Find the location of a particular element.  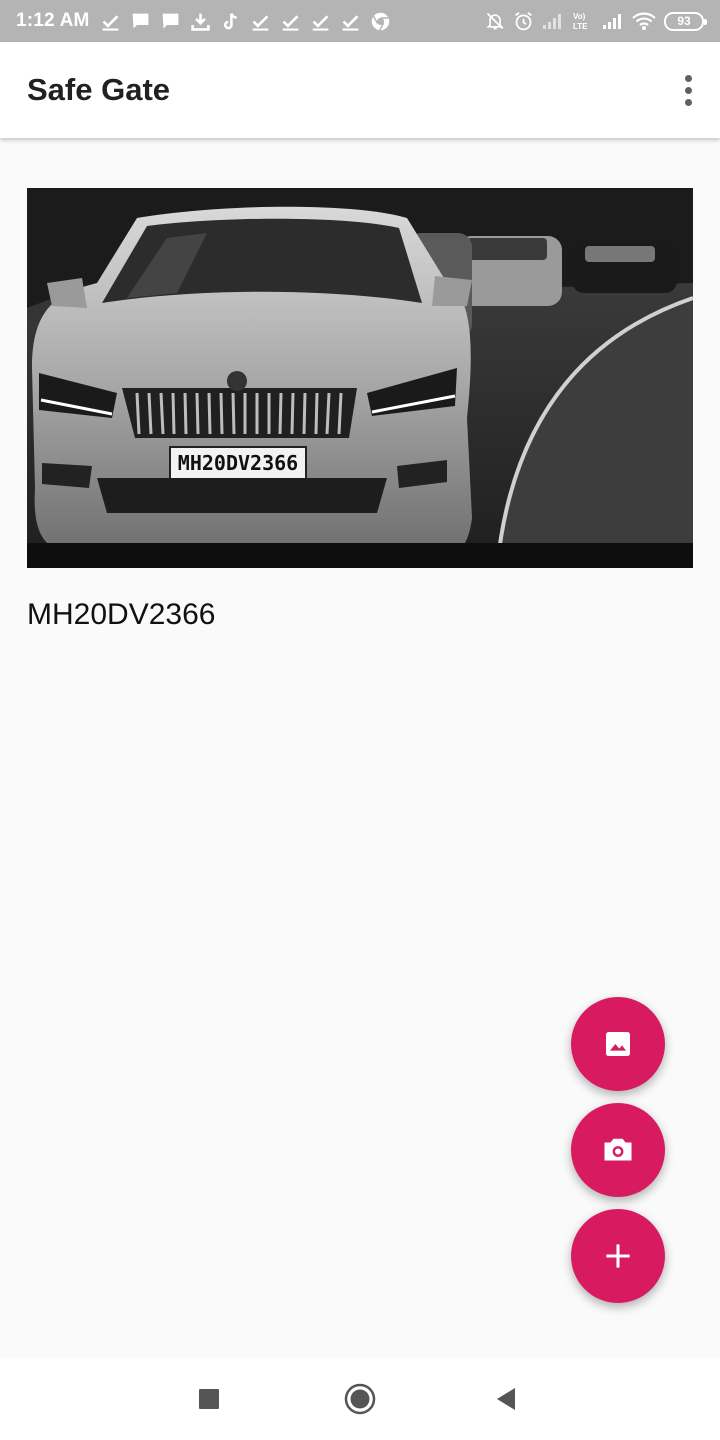

navigation-bar is located at coordinates (360, 1399).